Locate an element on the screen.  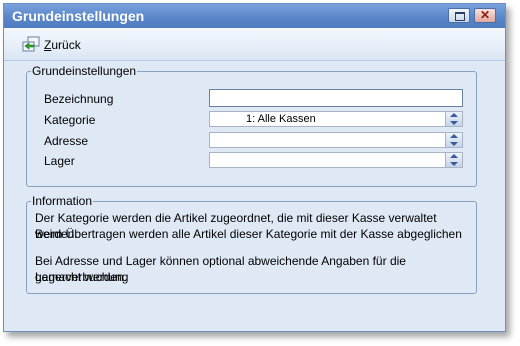
bezeichnung-label: Bezeichnung is located at coordinates (79, 99).